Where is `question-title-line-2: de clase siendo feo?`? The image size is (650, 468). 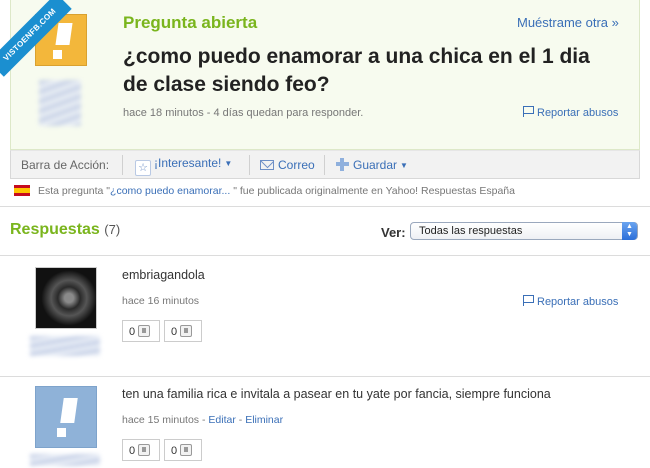 question-title-line-2: de clase siendo feo? is located at coordinates (226, 84).